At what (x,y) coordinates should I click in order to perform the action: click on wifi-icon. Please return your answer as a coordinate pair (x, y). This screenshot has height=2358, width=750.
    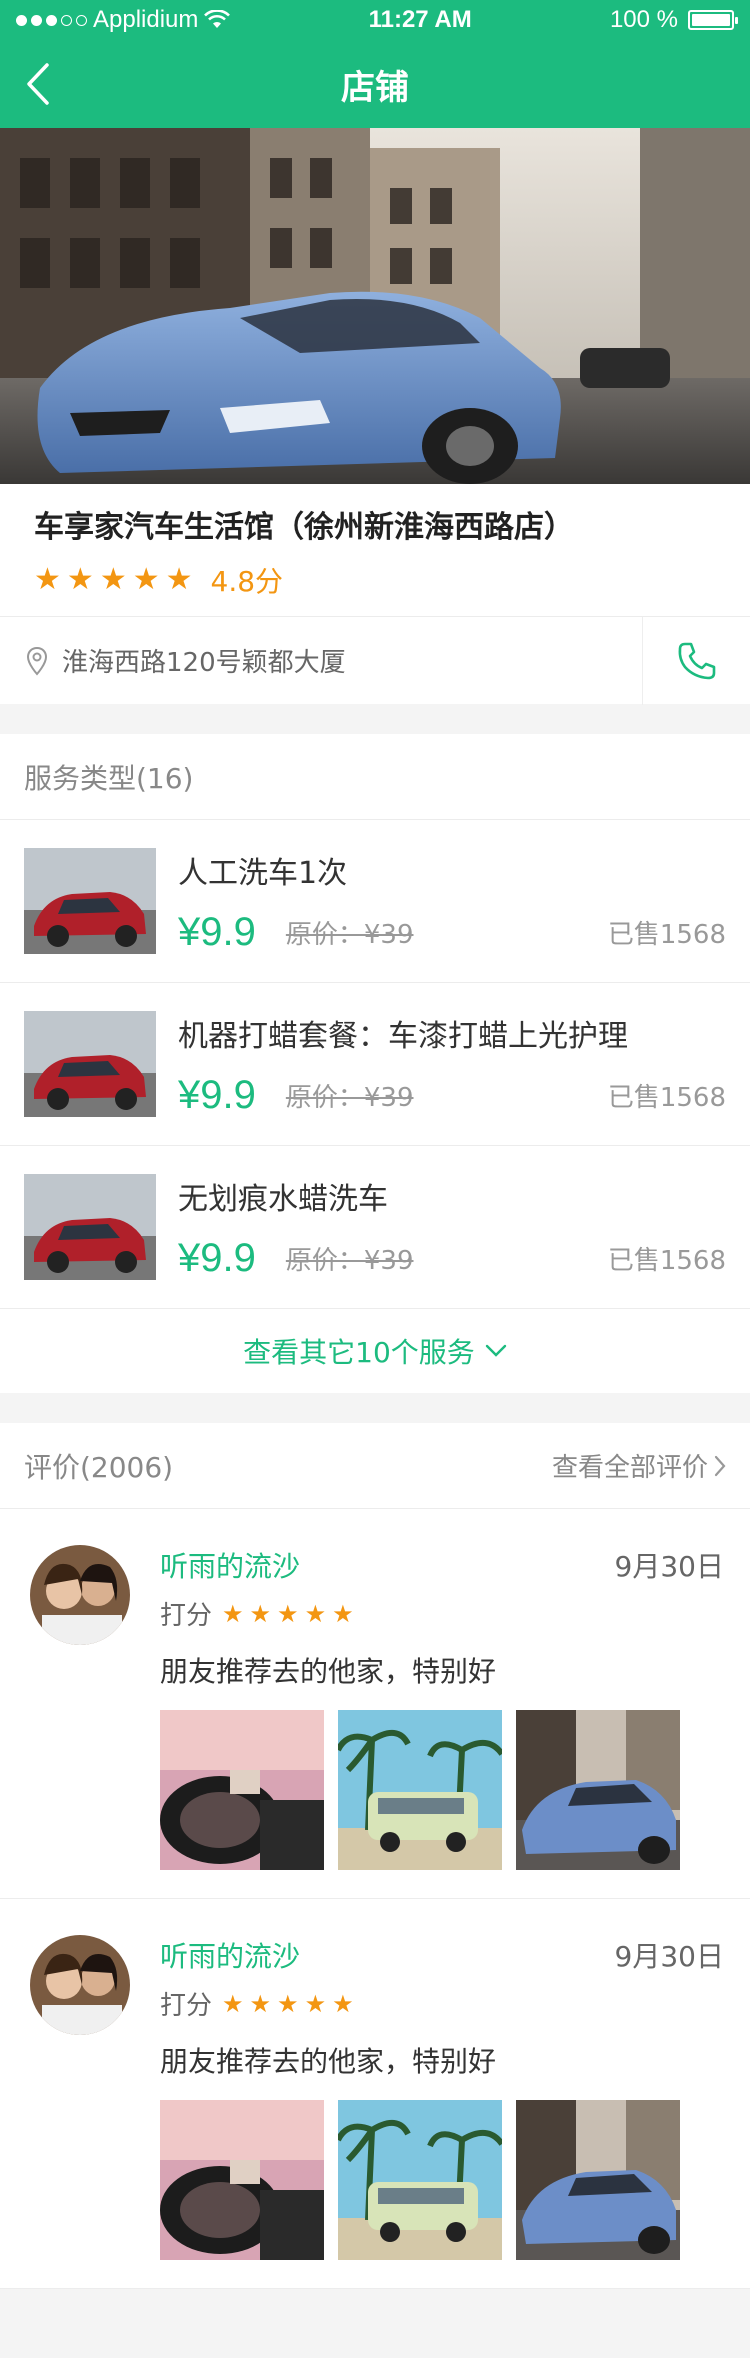
    Looking at the image, I should click on (217, 19).